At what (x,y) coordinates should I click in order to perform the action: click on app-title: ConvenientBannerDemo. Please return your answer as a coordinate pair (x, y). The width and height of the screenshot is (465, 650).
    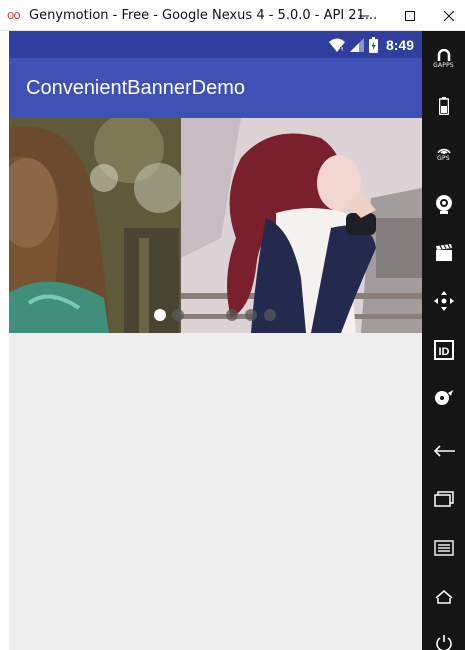
    Looking at the image, I should click on (136, 88).